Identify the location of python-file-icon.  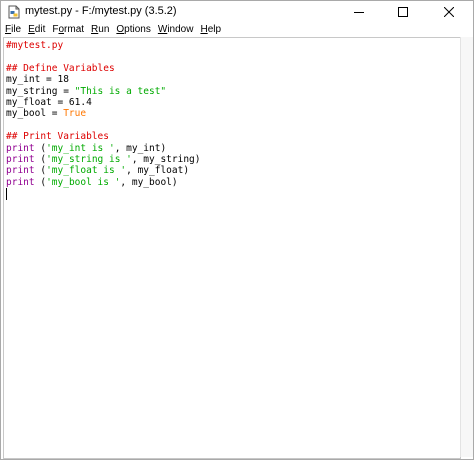
(14, 12).